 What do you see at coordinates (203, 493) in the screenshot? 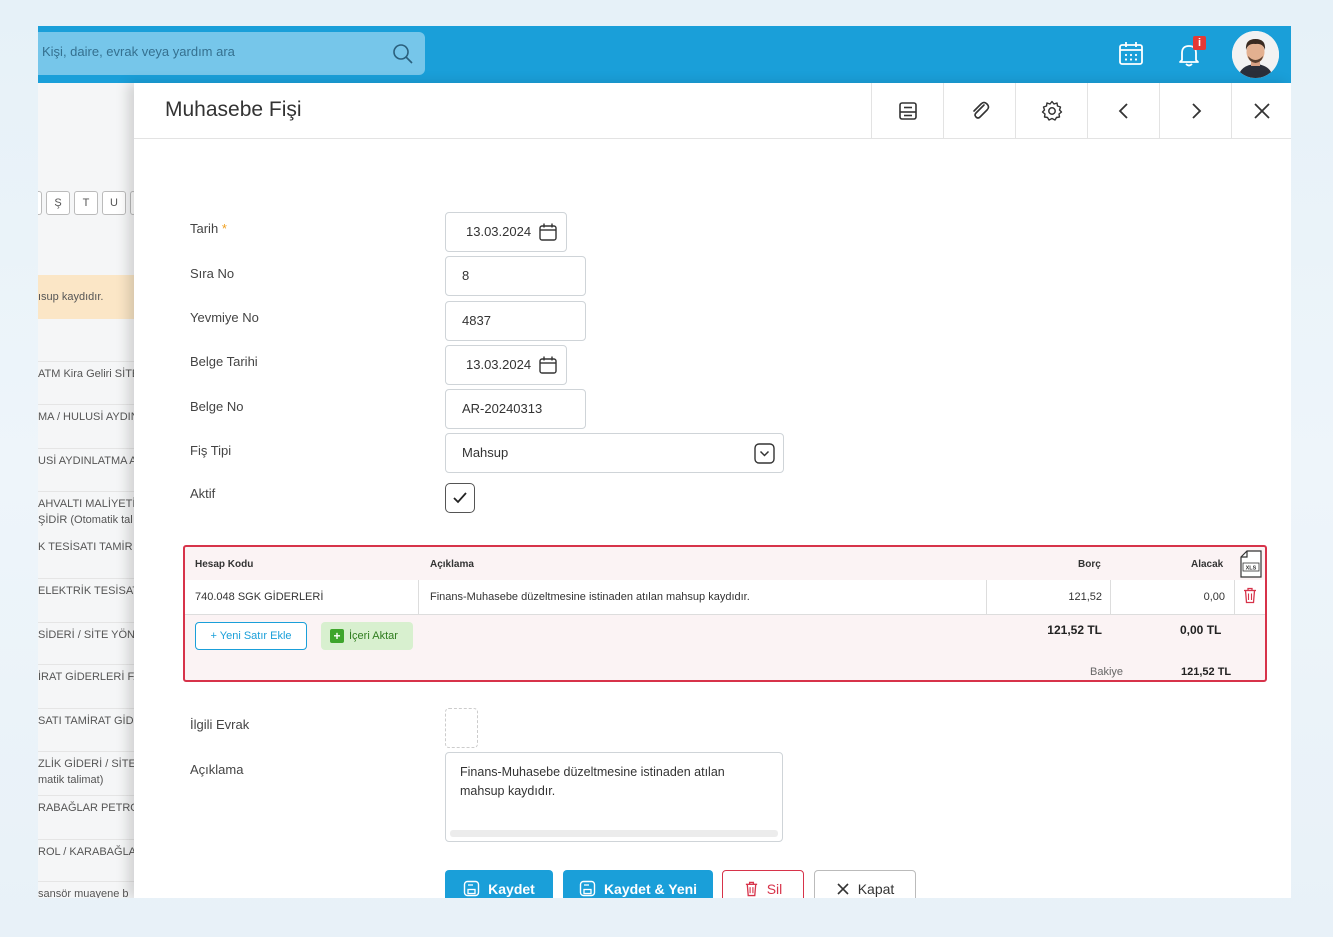
I see `active-label: Aktif` at bounding box center [203, 493].